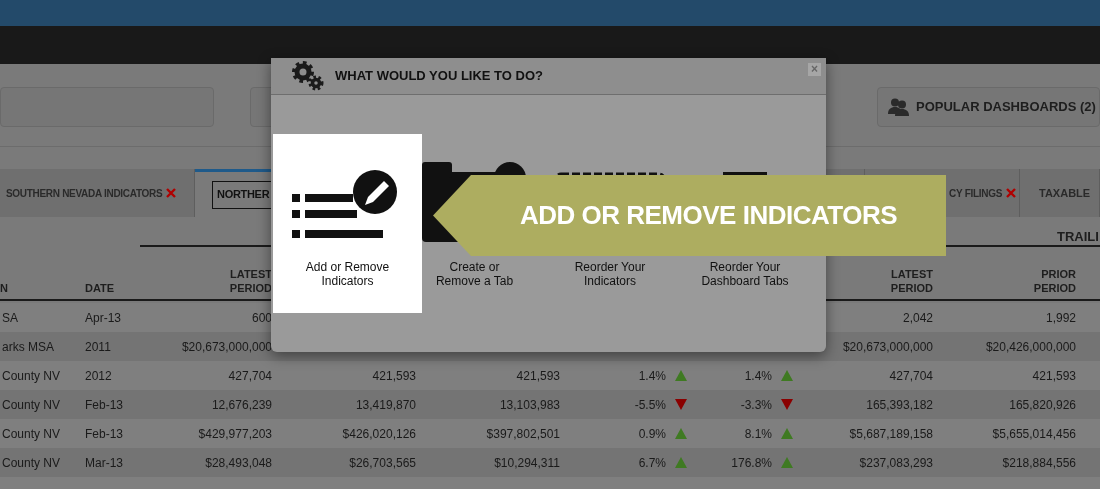  I want to click on column-header: PRIOR PERIOD, so click(1054, 281).